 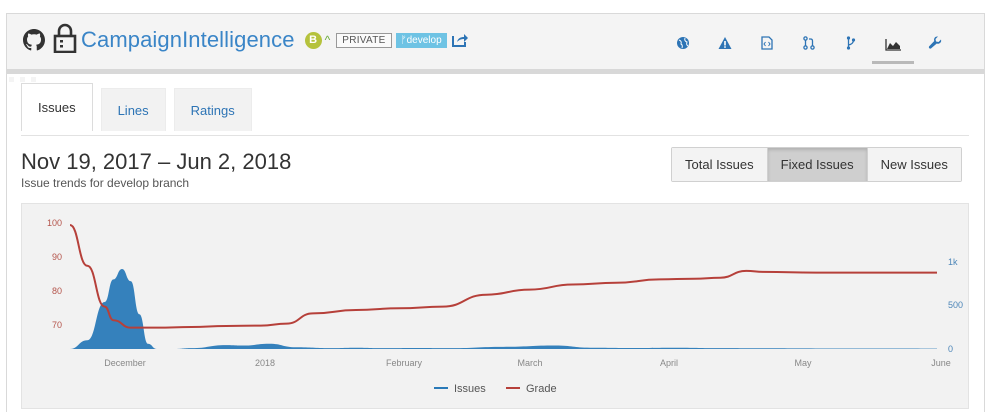 I want to click on lock-icon, so click(x=65, y=38).